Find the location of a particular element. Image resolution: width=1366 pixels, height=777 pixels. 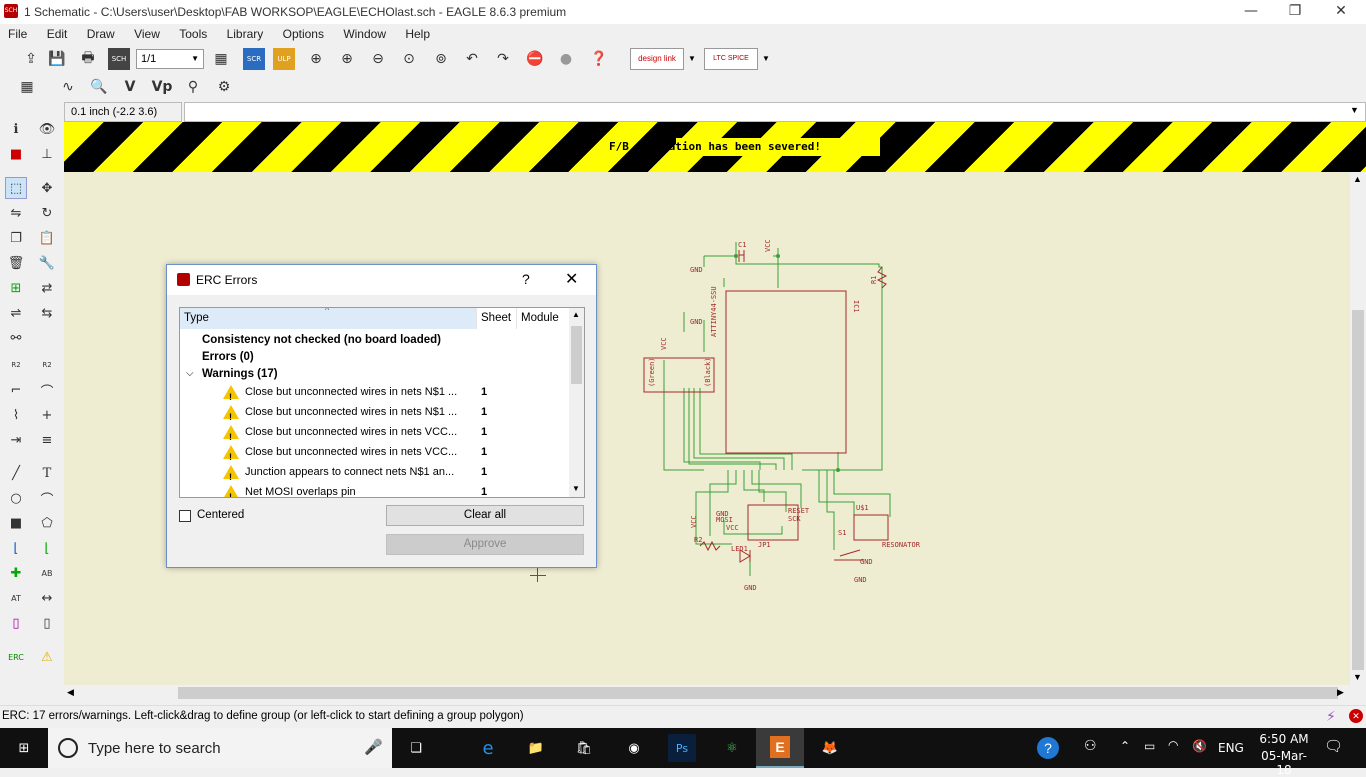

help-icon: ❓ is located at coordinates (599, 59).